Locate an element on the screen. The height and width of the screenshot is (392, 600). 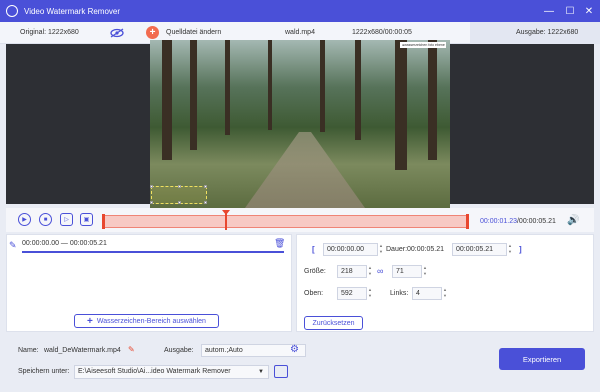
output-name-value: wald_DeWatermark.mp4 is located at coordinates (82, 350).